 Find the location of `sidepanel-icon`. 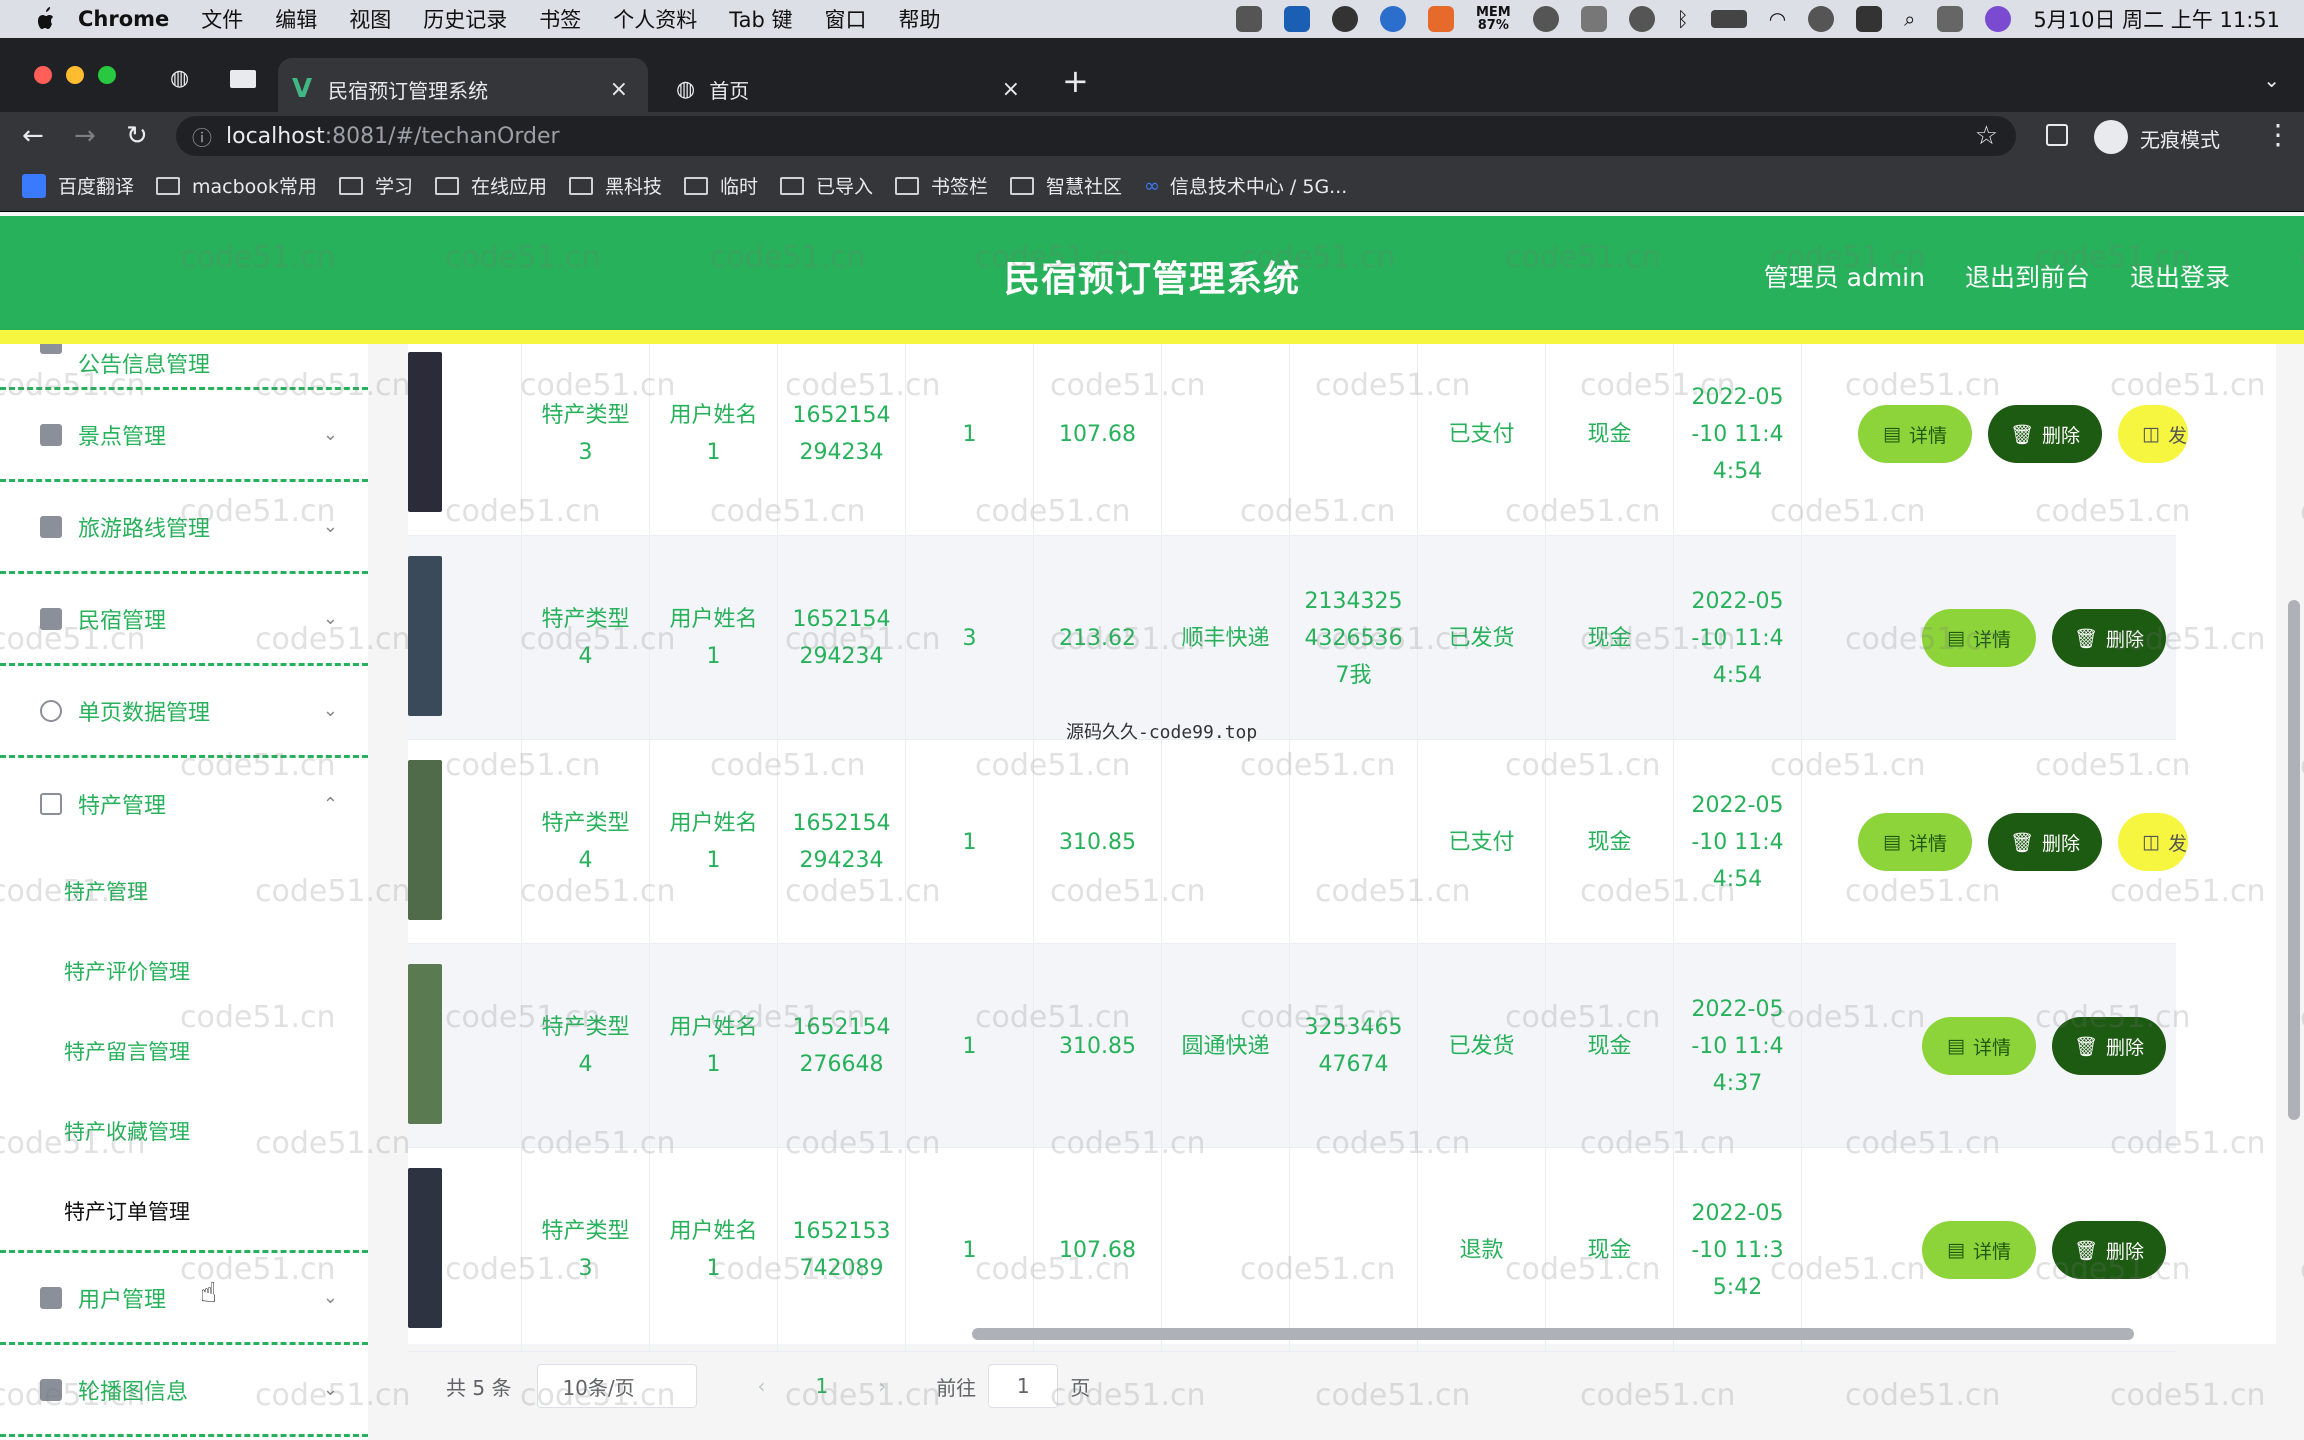

sidepanel-icon is located at coordinates (2057, 135).